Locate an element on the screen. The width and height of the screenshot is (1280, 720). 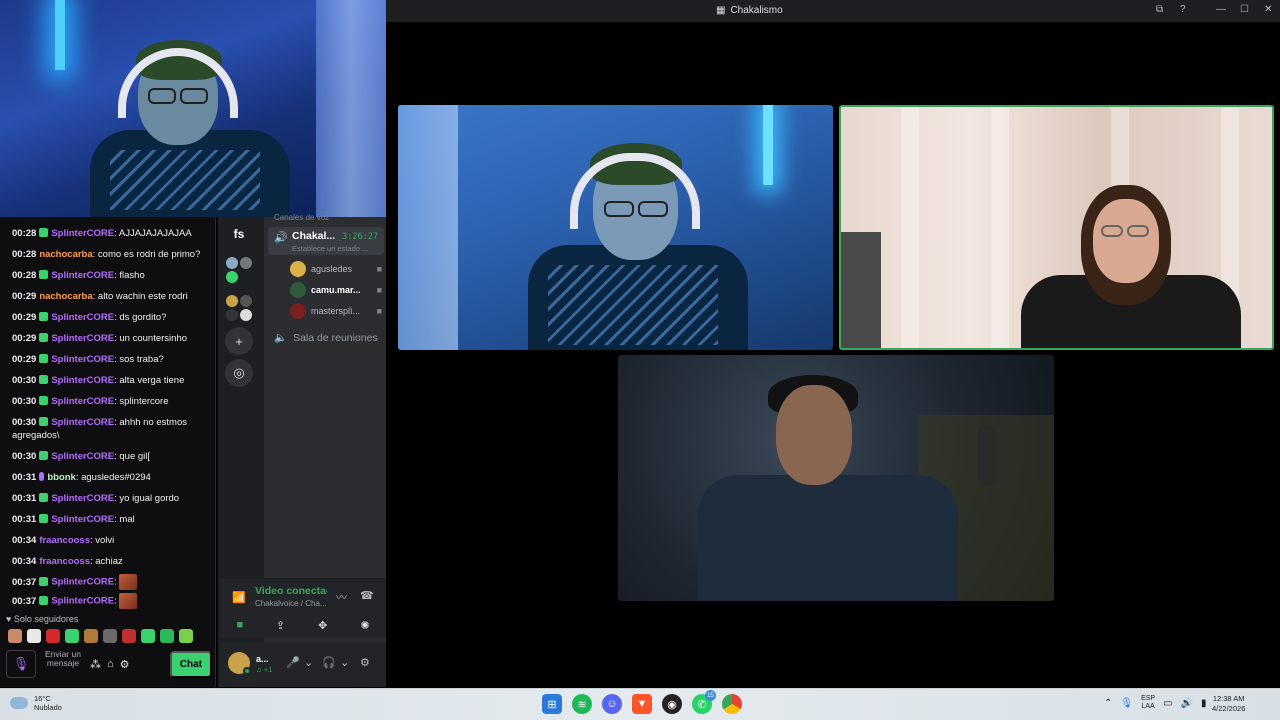
maximize-button: ☐ is located at coordinates (1244, 9).